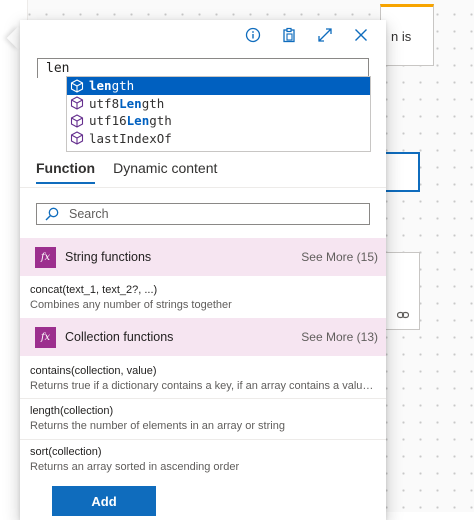 The height and width of the screenshot is (520, 474). What do you see at coordinates (339, 337) in the screenshot?
I see `see-more-link: See More (13)` at bounding box center [339, 337].